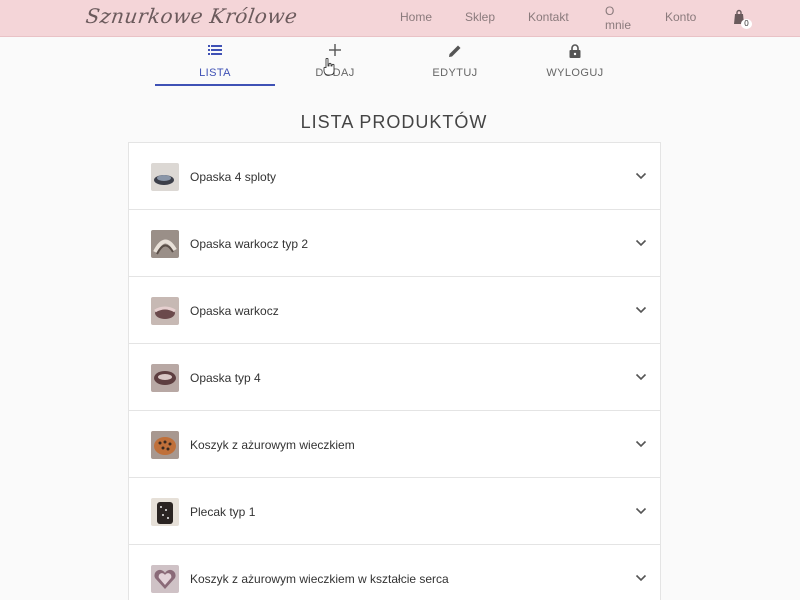 The height and width of the screenshot is (600, 800). I want to click on tab-wyloguj: WYLOGUJ, so click(575, 62).